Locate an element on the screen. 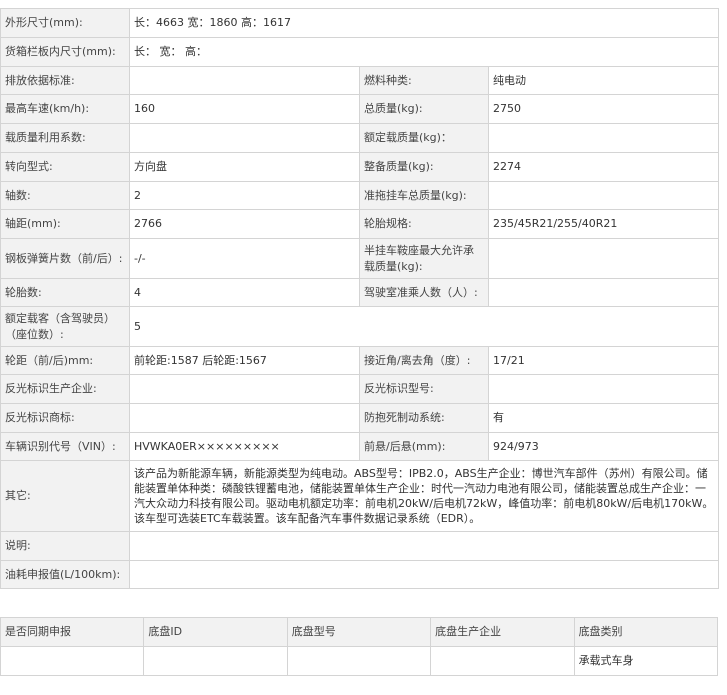 The height and width of the screenshot is (695, 727). abs-value: 有 is located at coordinates (603, 418).